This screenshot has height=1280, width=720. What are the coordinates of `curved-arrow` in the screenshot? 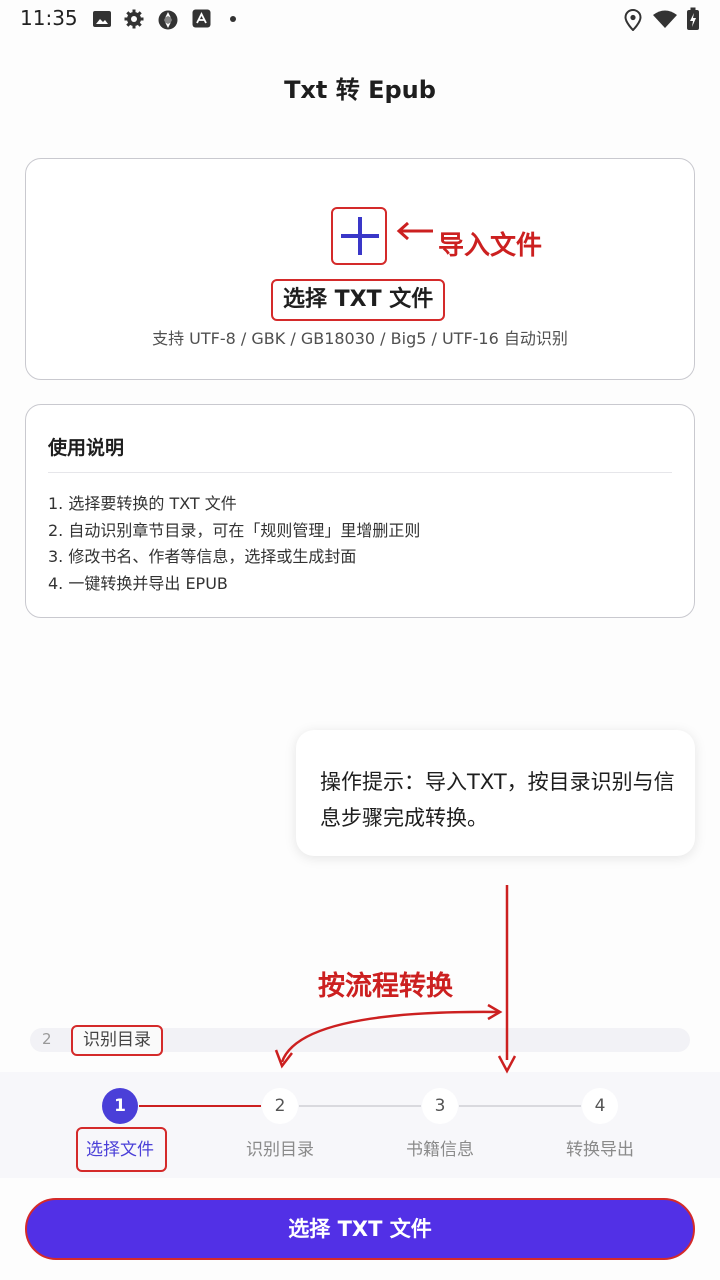 It's located at (389, 1036).